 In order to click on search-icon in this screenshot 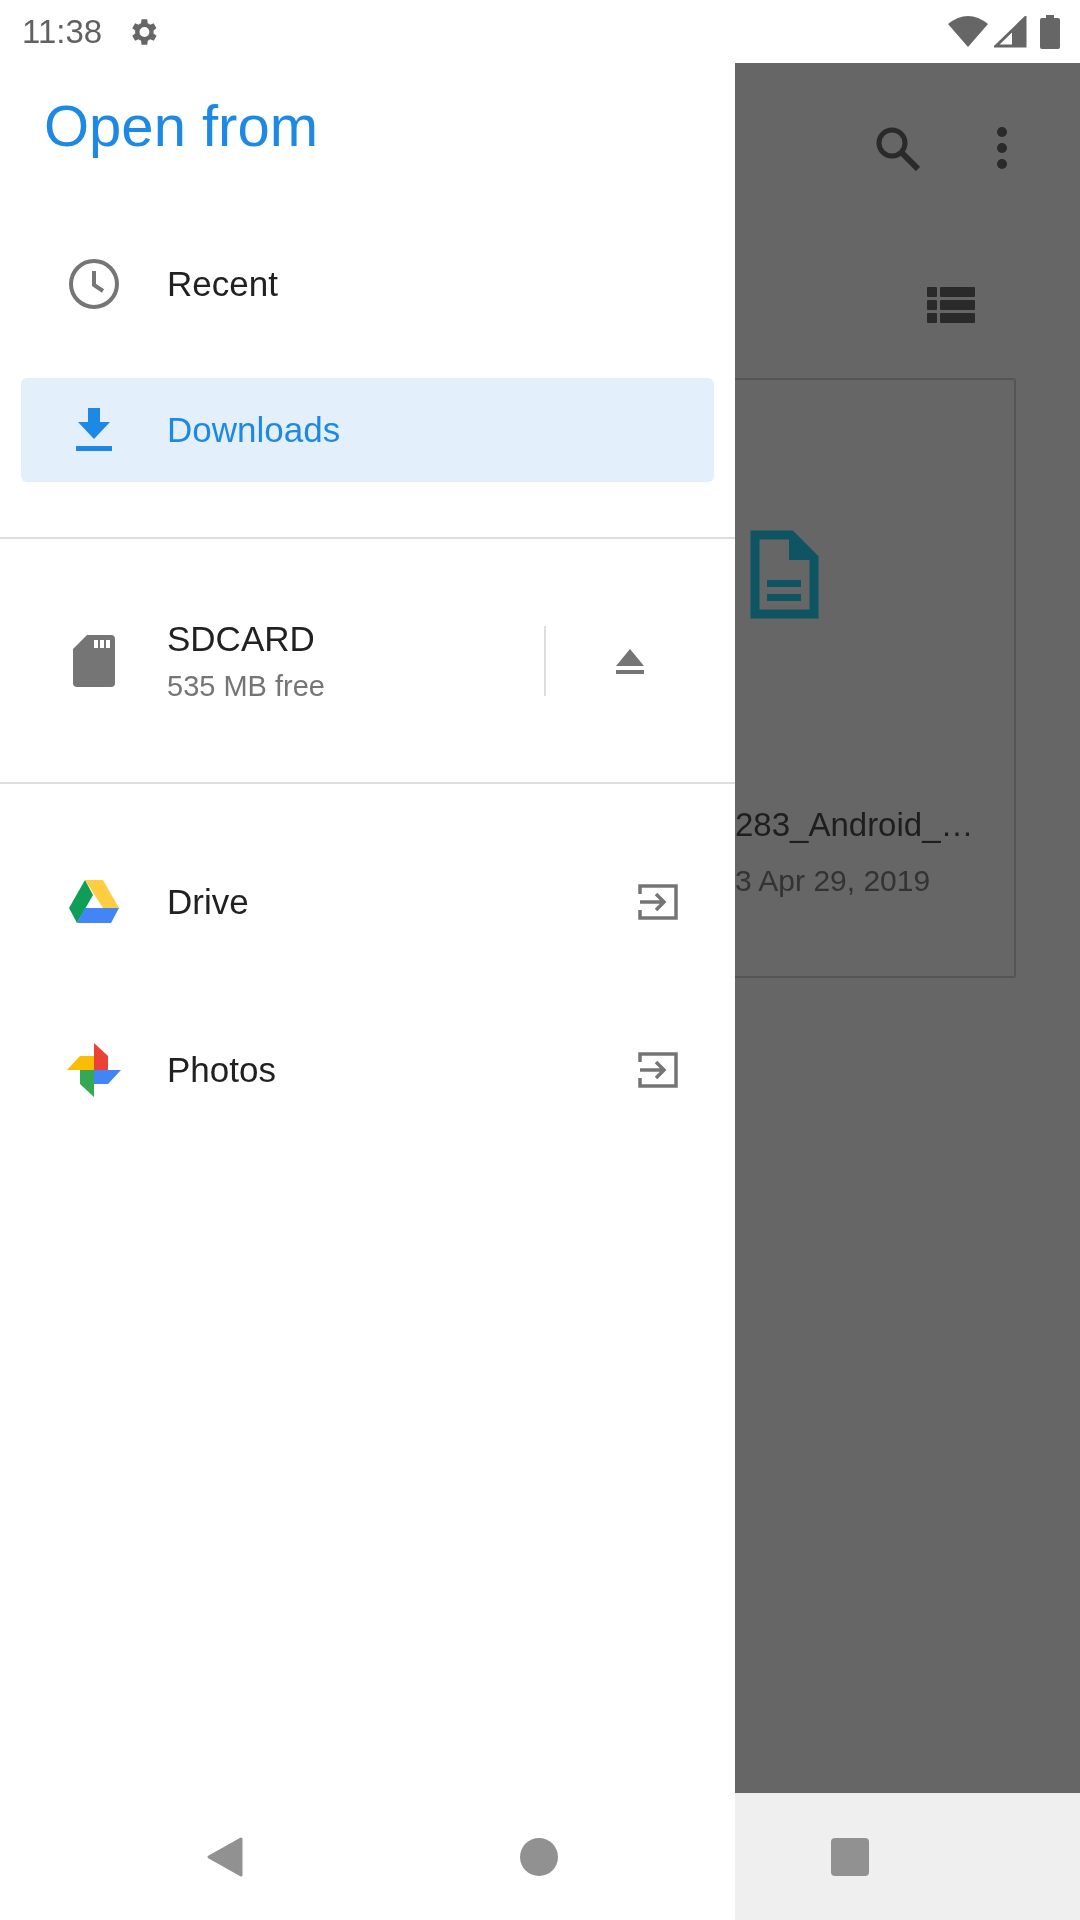, I will do `click(897, 148)`.